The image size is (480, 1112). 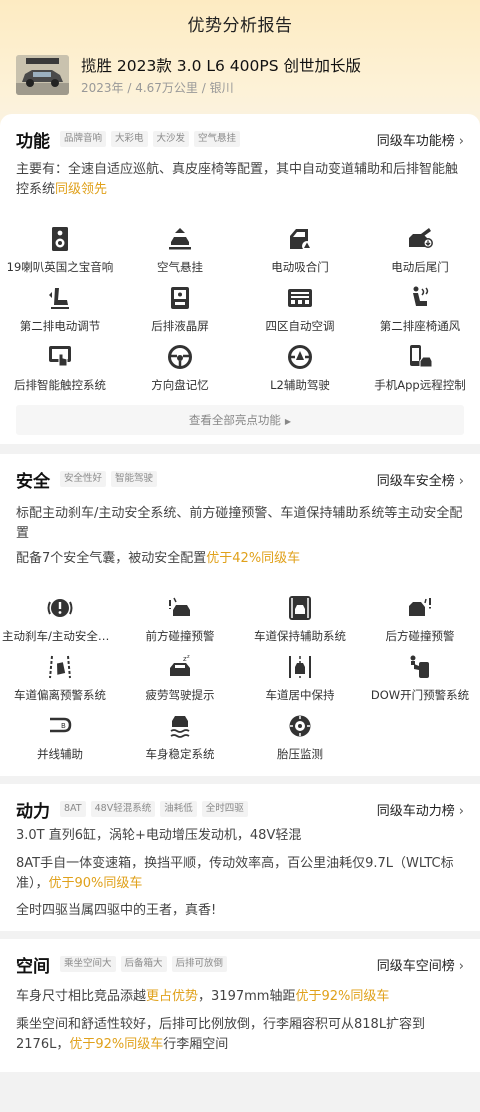 I want to click on safety-item: 主动刹车/主动安全系统, so click(x=60, y=624).